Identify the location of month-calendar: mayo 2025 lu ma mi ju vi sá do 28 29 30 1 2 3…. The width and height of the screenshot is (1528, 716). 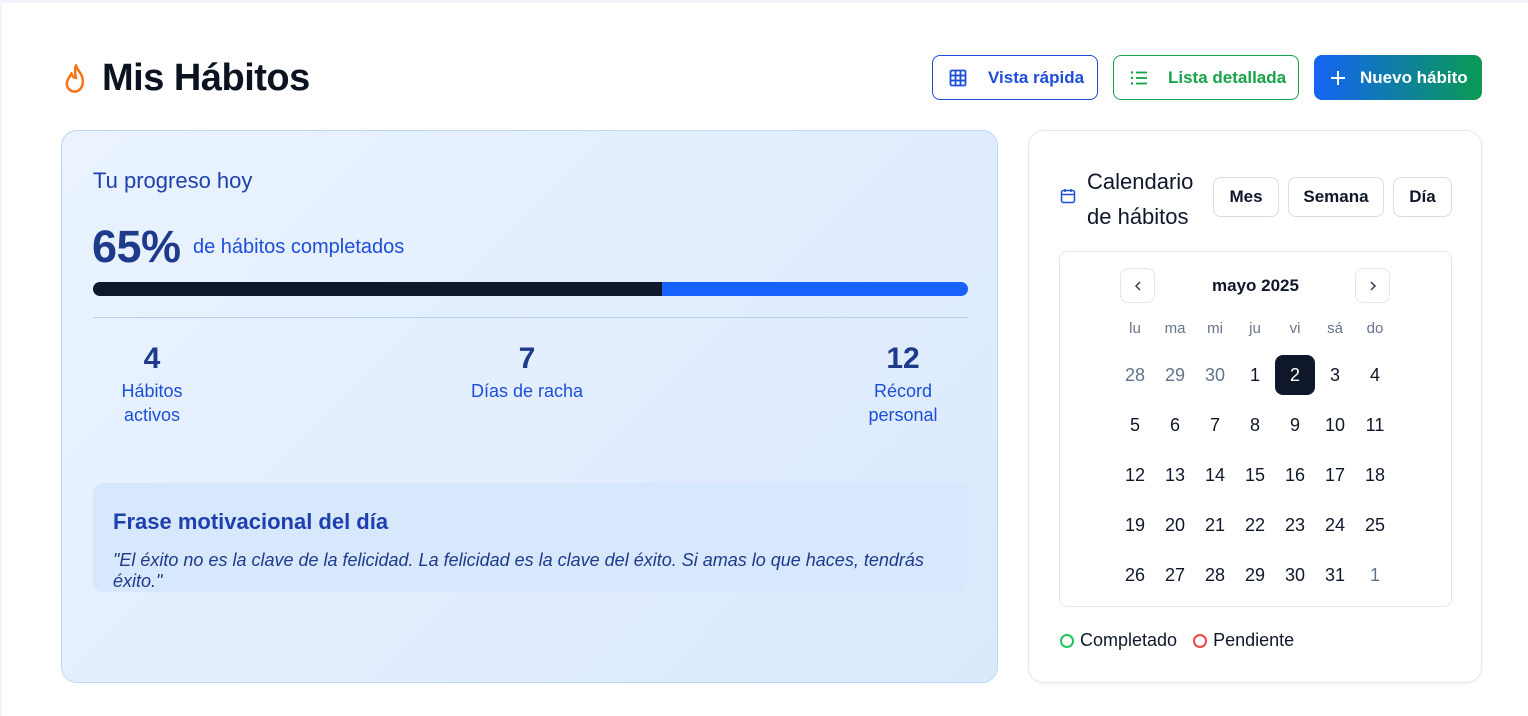
(1255, 429).